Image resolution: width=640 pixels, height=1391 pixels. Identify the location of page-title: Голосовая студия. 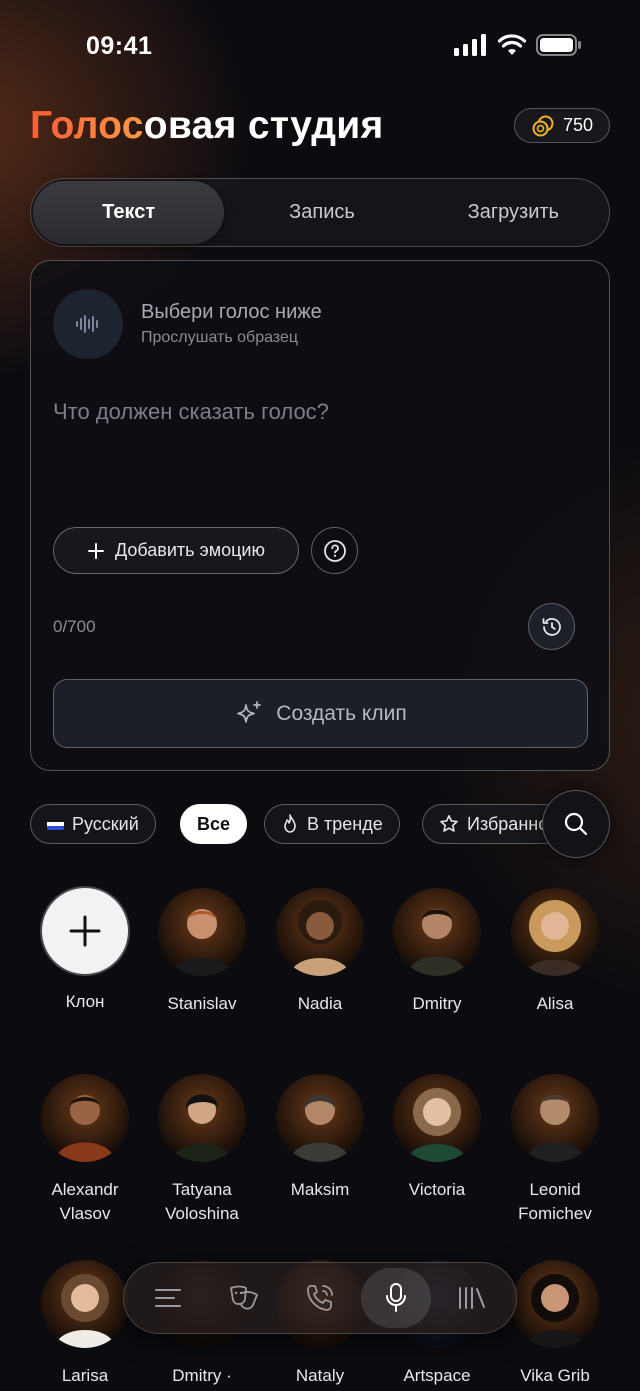
(207, 126).